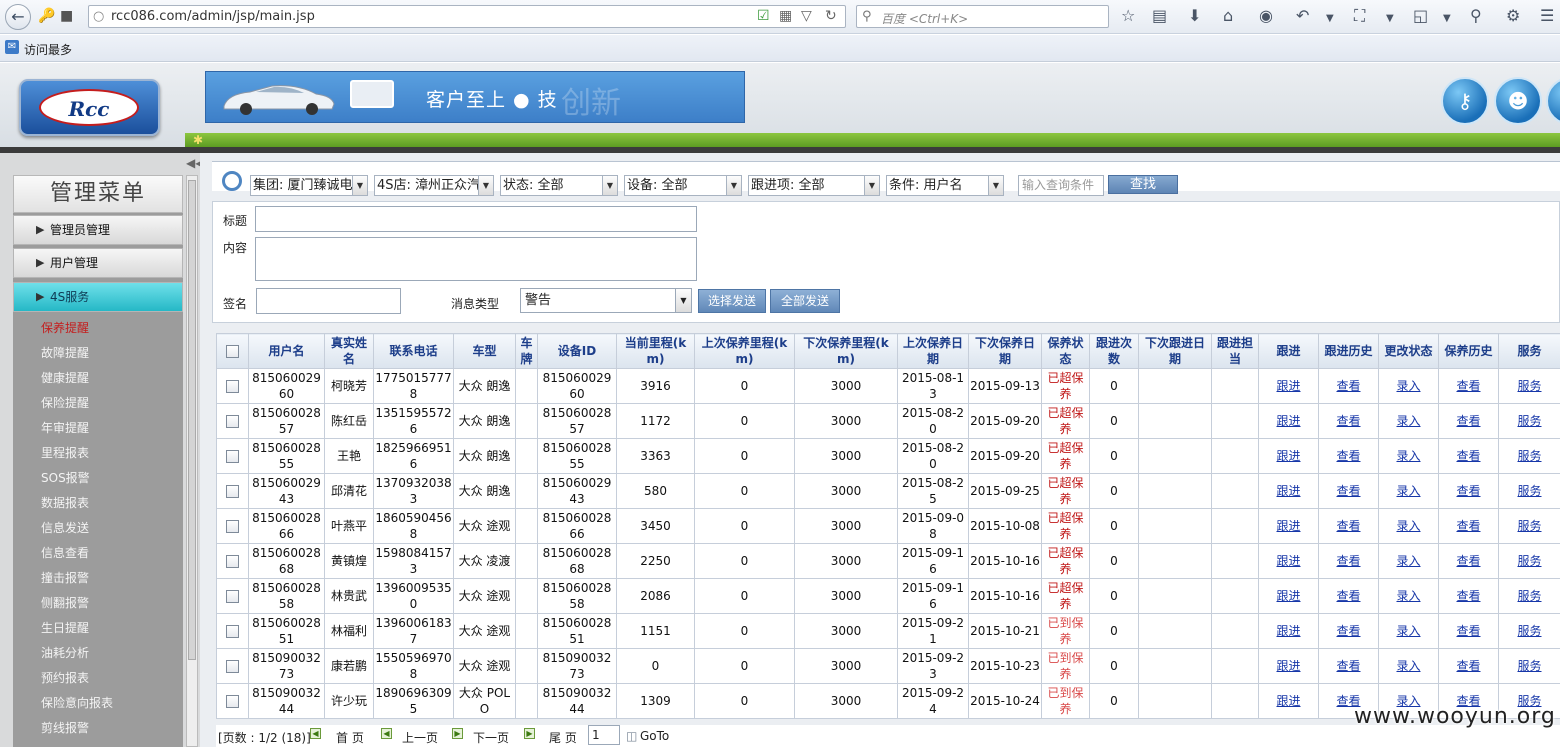  Describe the element at coordinates (18, 17) in the screenshot. I see `back-button: ←` at that location.